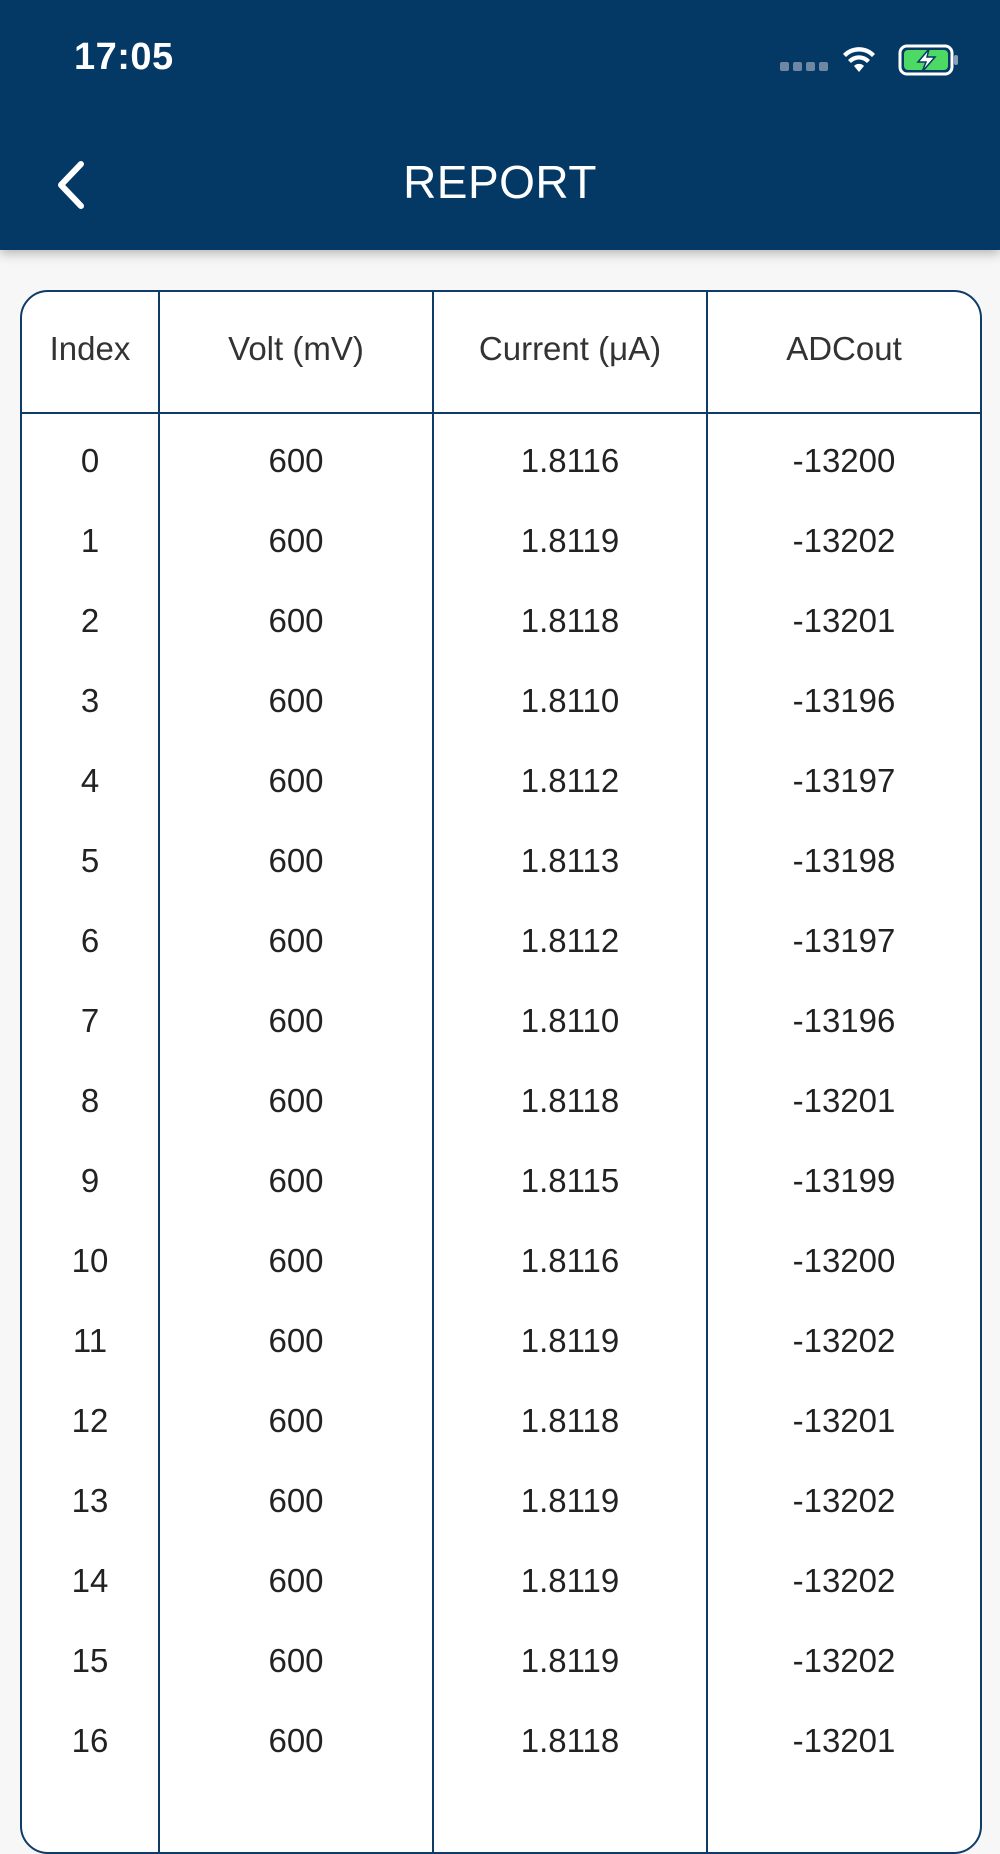 This screenshot has height=1854, width=1000. What do you see at coordinates (501, 622) in the screenshot?
I see `table-row: 2 600 1.8118 -13201` at bounding box center [501, 622].